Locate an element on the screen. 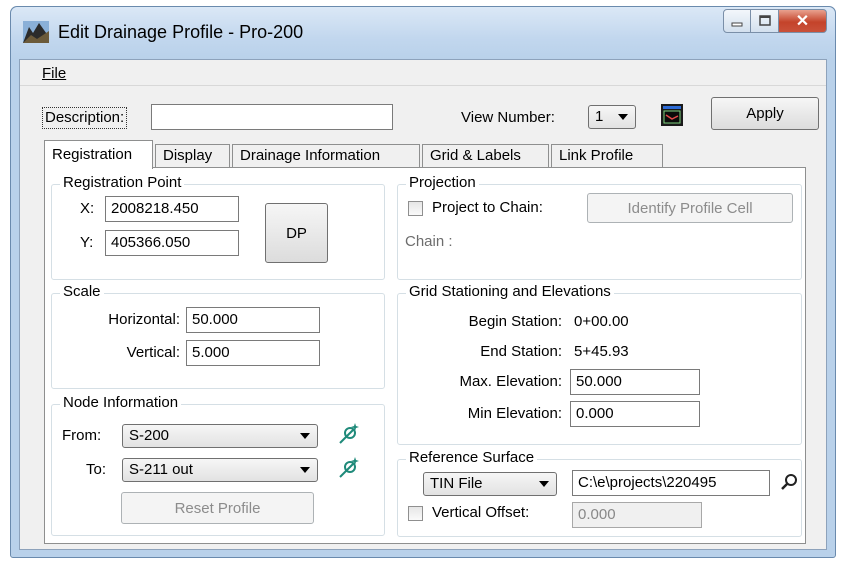  project-to-chain-checkbox is located at coordinates (415, 208).